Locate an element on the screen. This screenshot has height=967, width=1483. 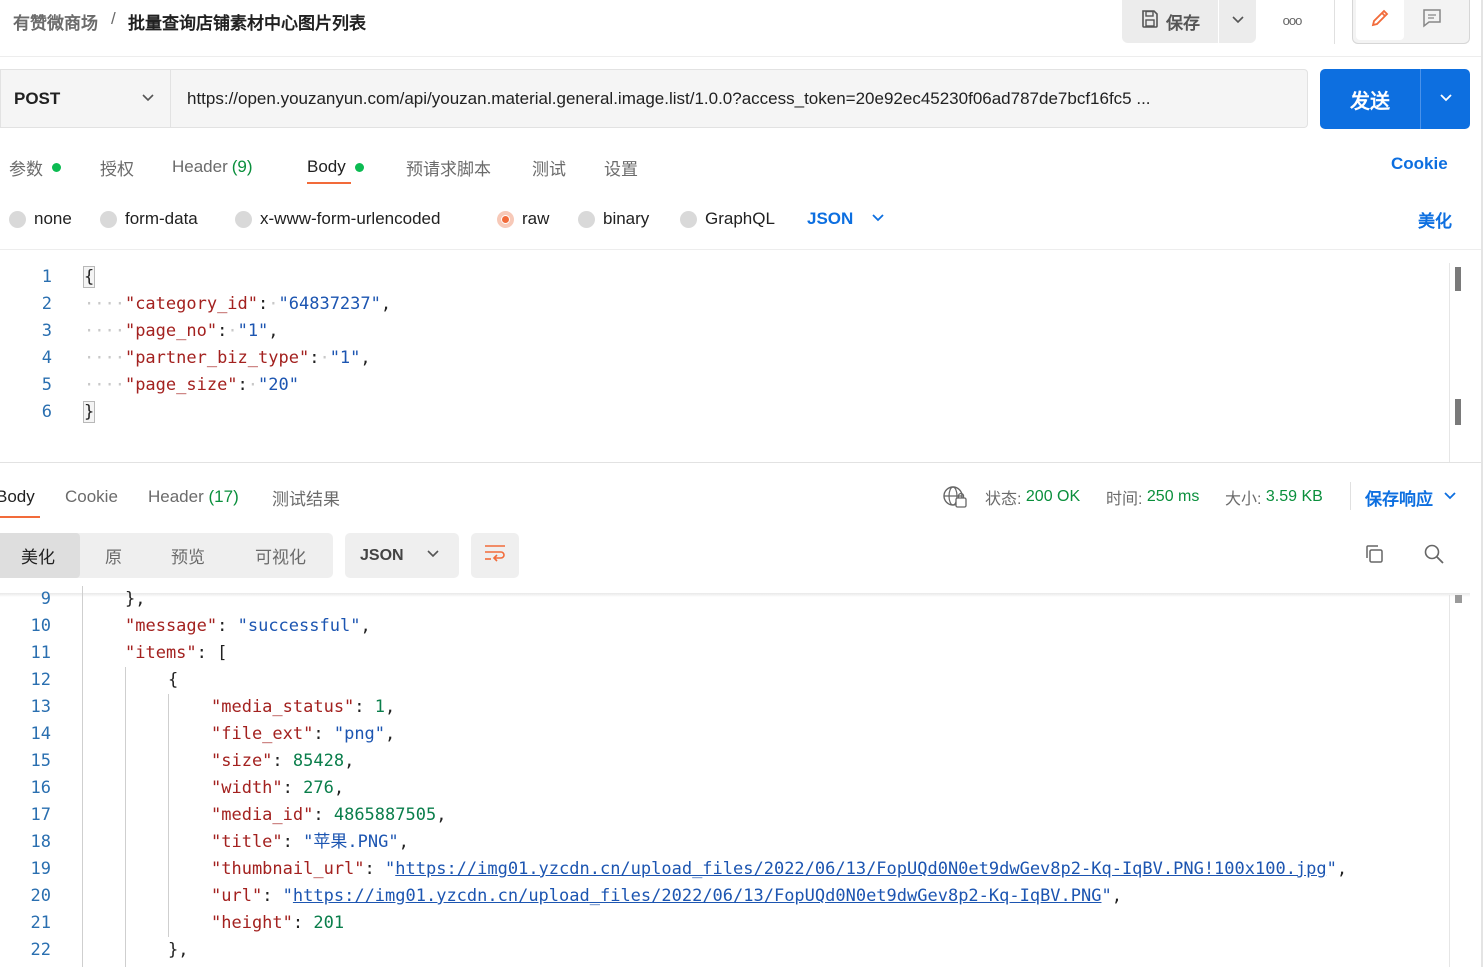
response-divider is located at coordinates (741, 462).